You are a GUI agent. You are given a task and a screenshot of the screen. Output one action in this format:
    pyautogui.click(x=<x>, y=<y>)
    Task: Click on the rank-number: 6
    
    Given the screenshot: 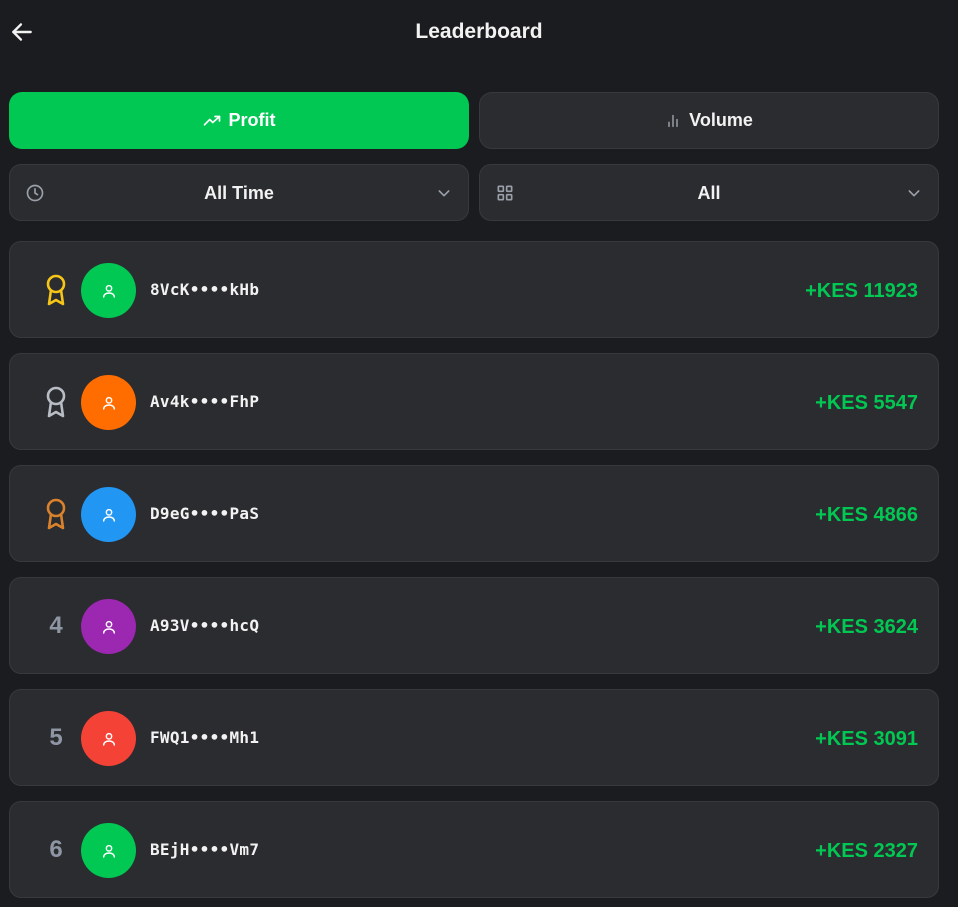 What is the action you would take?
    pyautogui.click(x=56, y=850)
    